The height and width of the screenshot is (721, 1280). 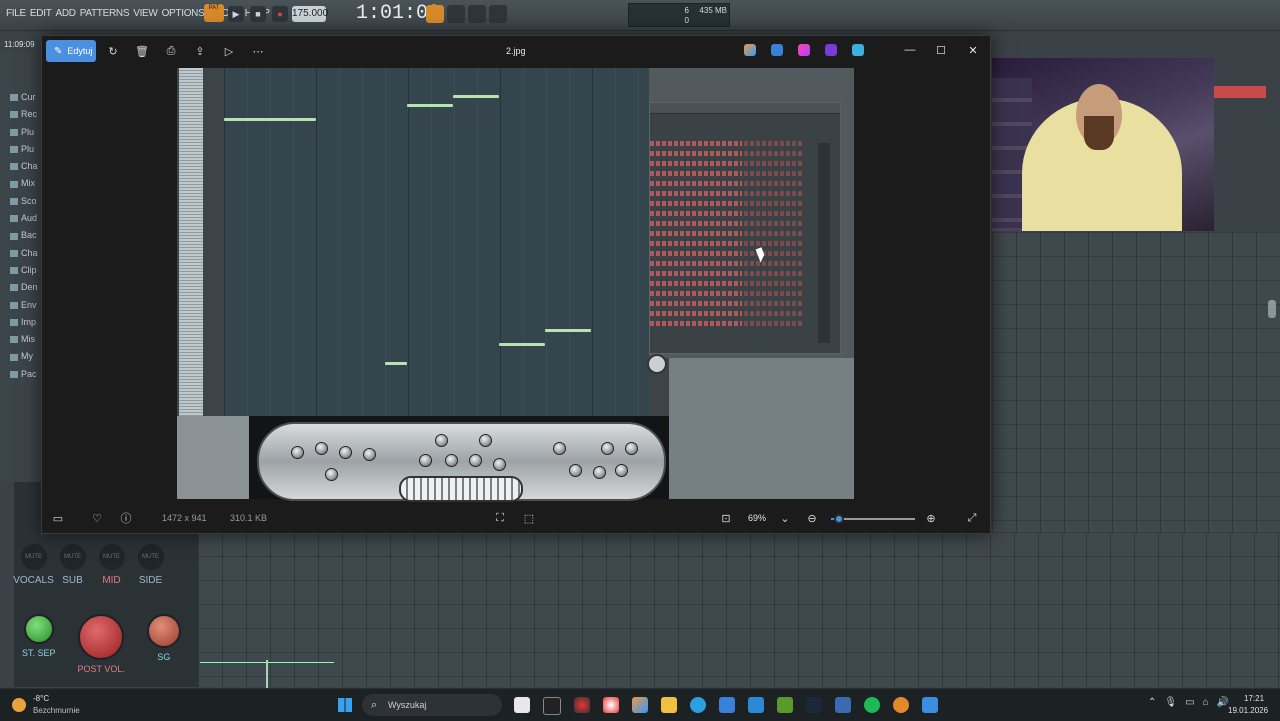 I want to click on clipchamp-icon, so click(x=804, y=50).